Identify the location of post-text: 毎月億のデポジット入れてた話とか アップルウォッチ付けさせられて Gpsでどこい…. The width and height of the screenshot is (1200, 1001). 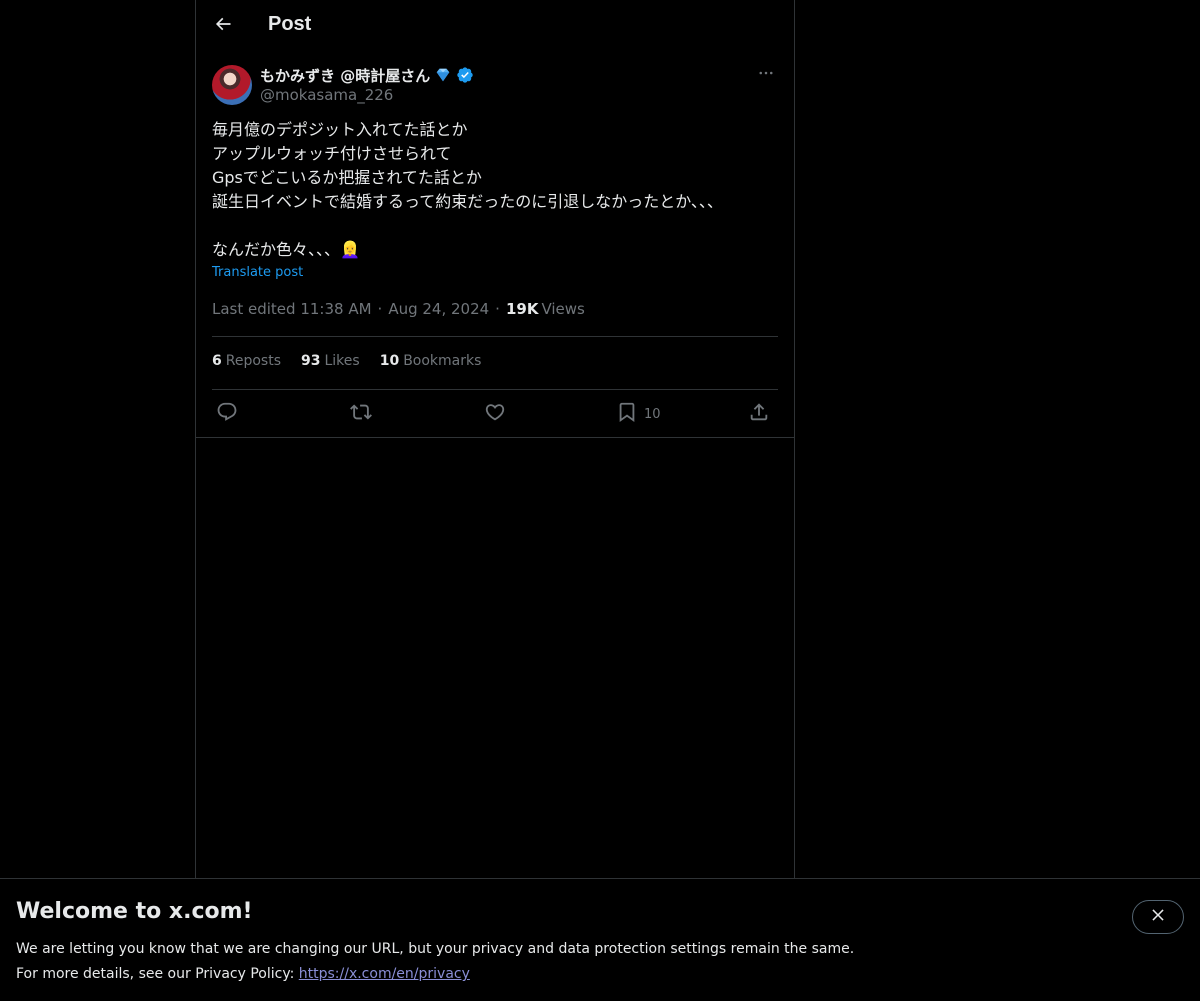
(467, 189).